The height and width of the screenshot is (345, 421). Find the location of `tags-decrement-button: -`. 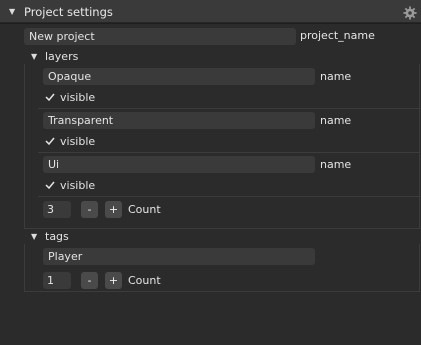

tags-decrement-button: - is located at coordinates (89, 280).